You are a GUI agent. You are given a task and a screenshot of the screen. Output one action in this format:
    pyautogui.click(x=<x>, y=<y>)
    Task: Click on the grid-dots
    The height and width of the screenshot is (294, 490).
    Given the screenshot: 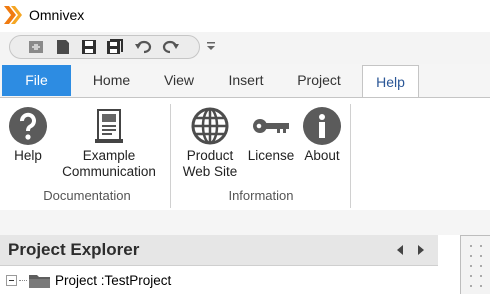 What is the action you would take?
    pyautogui.click(x=476, y=266)
    